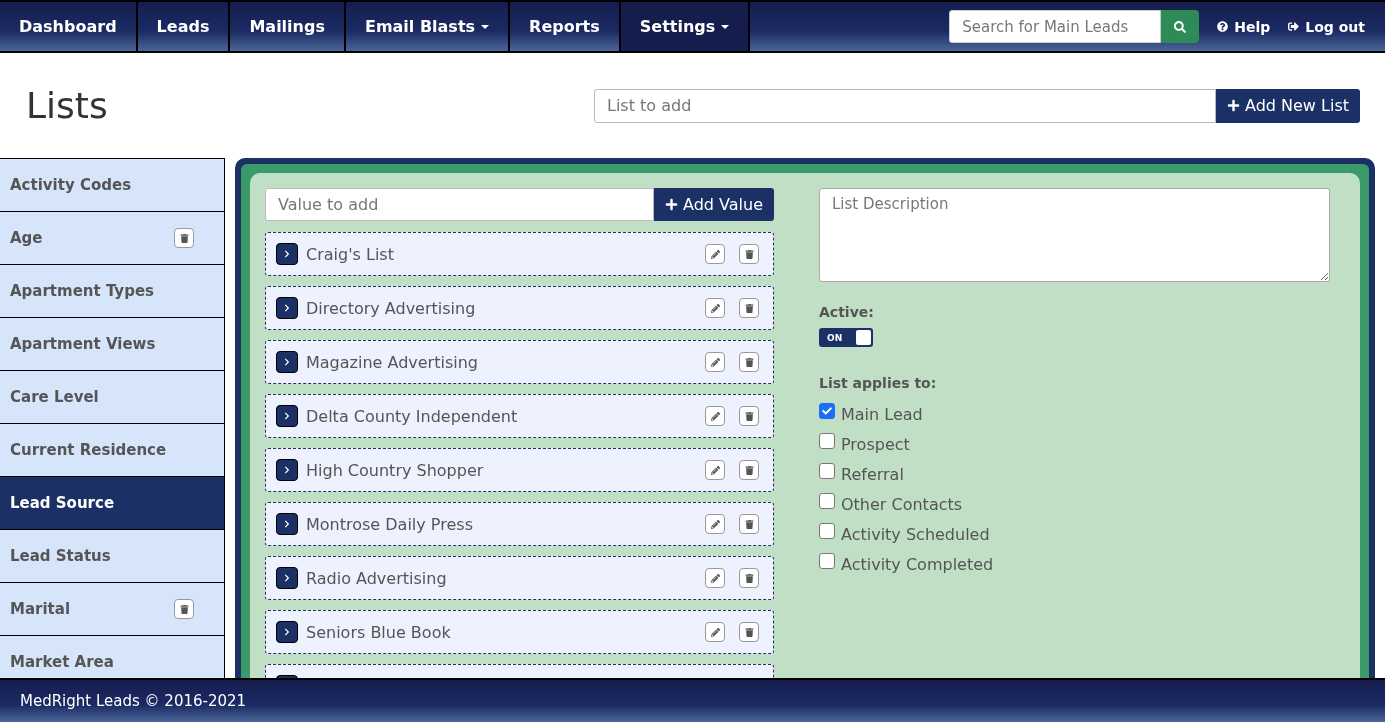  Describe the element at coordinates (112, 503) in the screenshot. I see `sidebar-item: Lead Source` at that location.